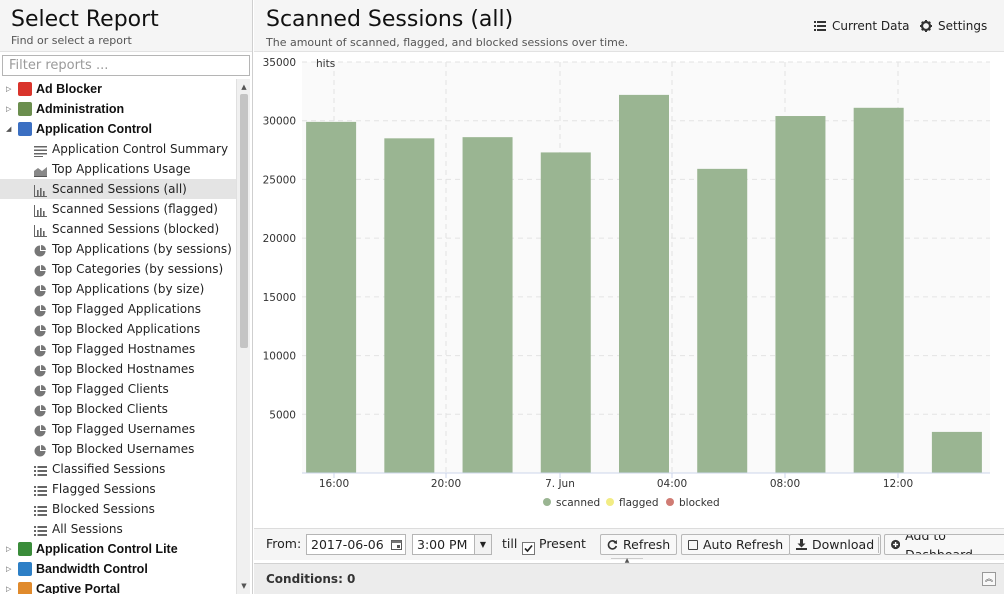 The width and height of the screenshot is (1004, 594). I want to click on tree-category-label: Ad Blocker, so click(69, 89).